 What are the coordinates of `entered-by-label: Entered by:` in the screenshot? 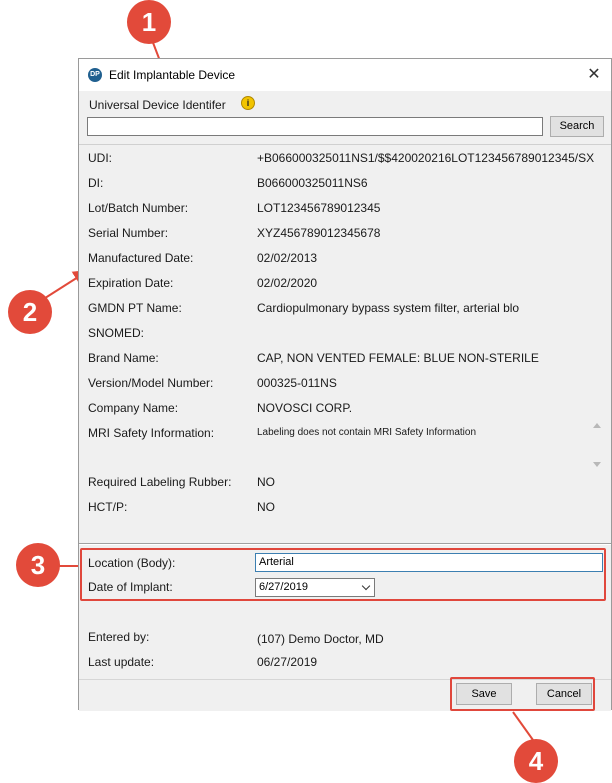 It's located at (119, 637).